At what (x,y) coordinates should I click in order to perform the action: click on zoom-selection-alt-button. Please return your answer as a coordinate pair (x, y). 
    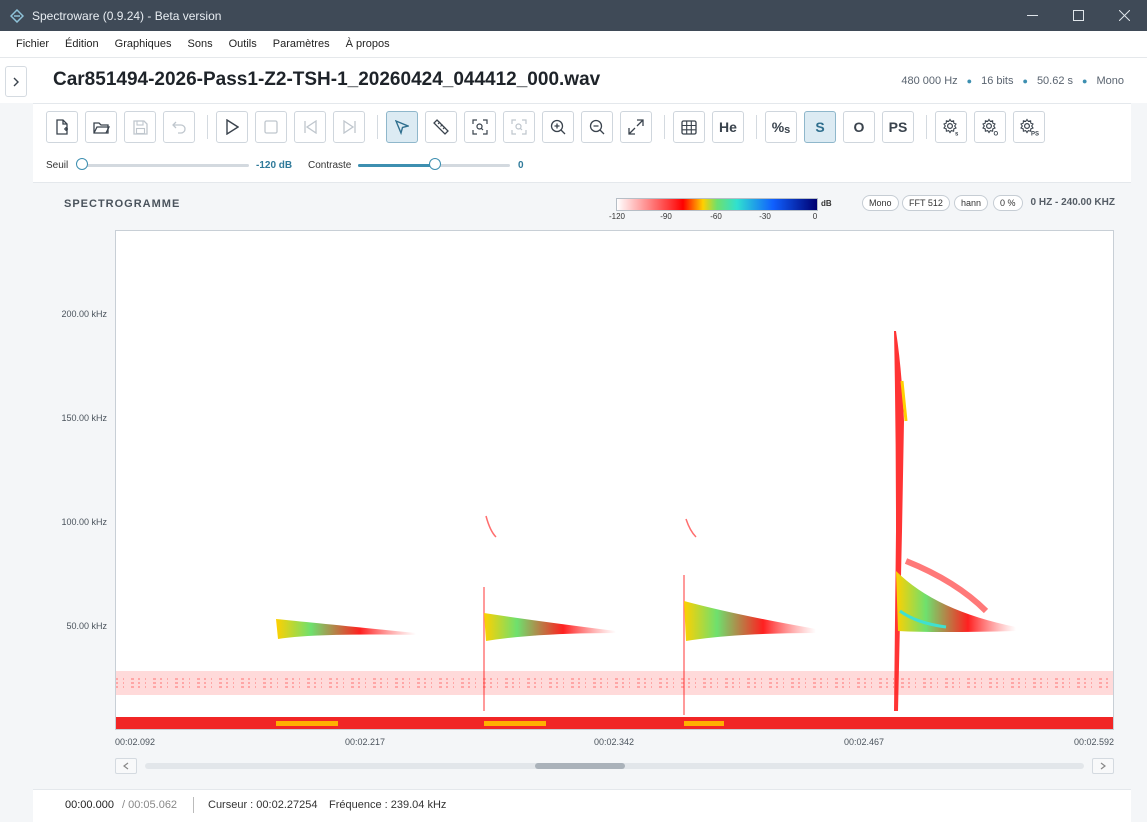
    Looking at the image, I should click on (519, 127).